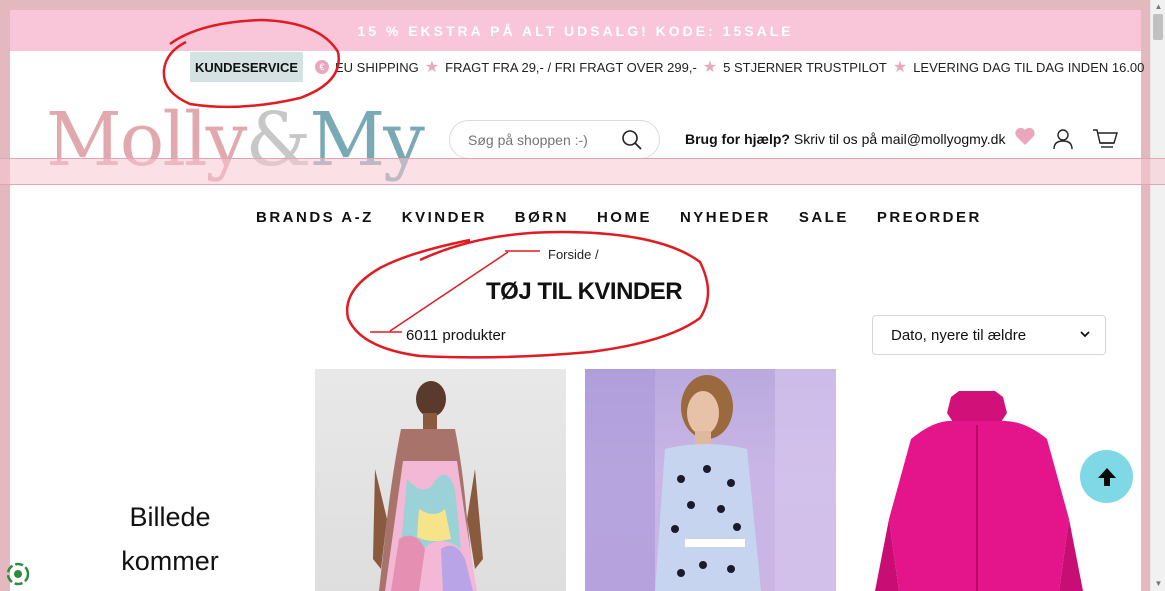  Describe the element at coordinates (538, 139) in the screenshot. I see `search-input` at that location.